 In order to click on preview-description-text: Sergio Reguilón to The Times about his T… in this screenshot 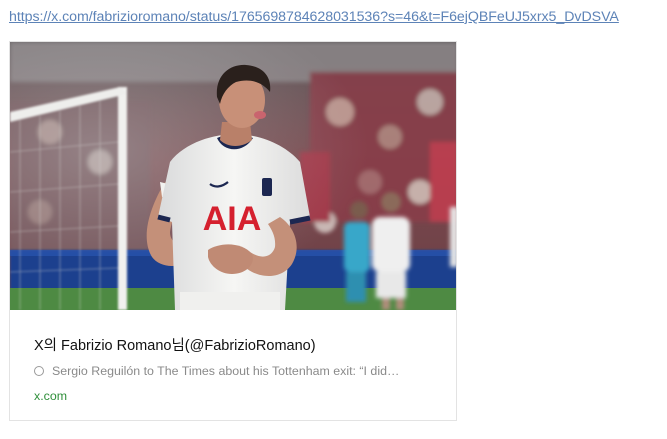, I will do `click(226, 371)`.